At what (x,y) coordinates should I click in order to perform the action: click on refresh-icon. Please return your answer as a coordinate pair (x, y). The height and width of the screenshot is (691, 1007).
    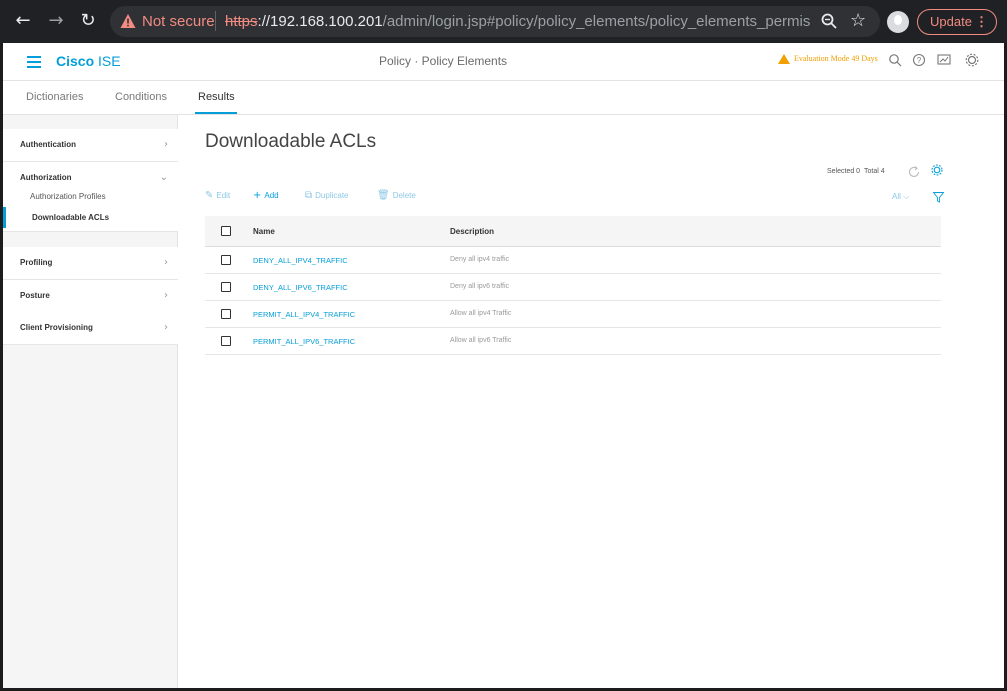
    Looking at the image, I should click on (914, 172).